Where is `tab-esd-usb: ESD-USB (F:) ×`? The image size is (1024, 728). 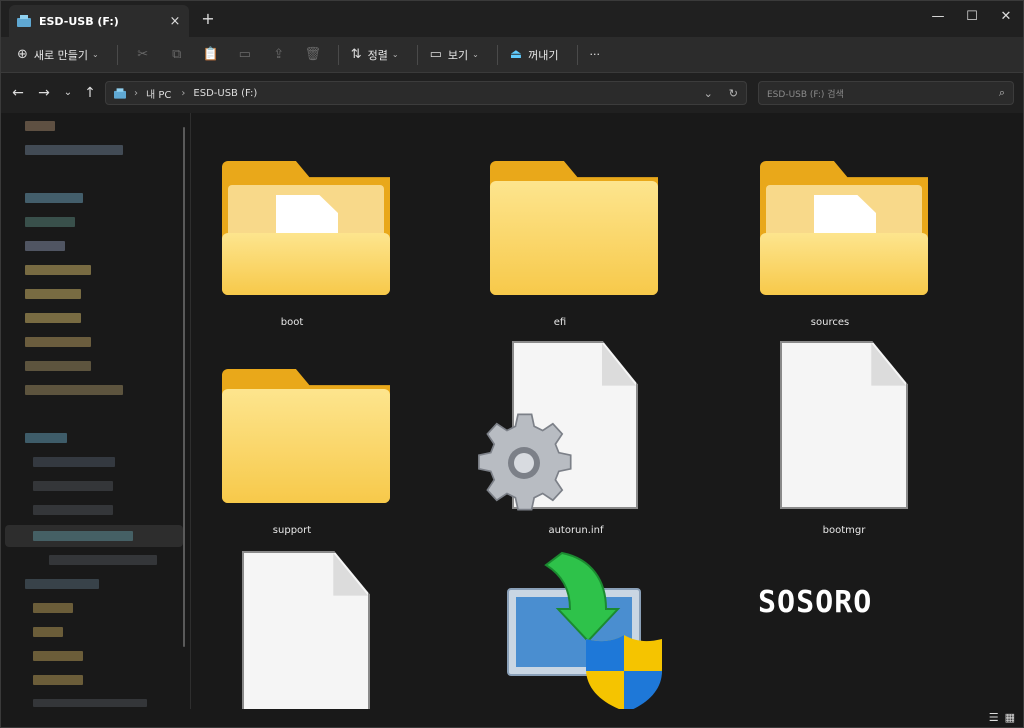
tab-esd-usb: ESD-USB (F:) × is located at coordinates (99, 21).